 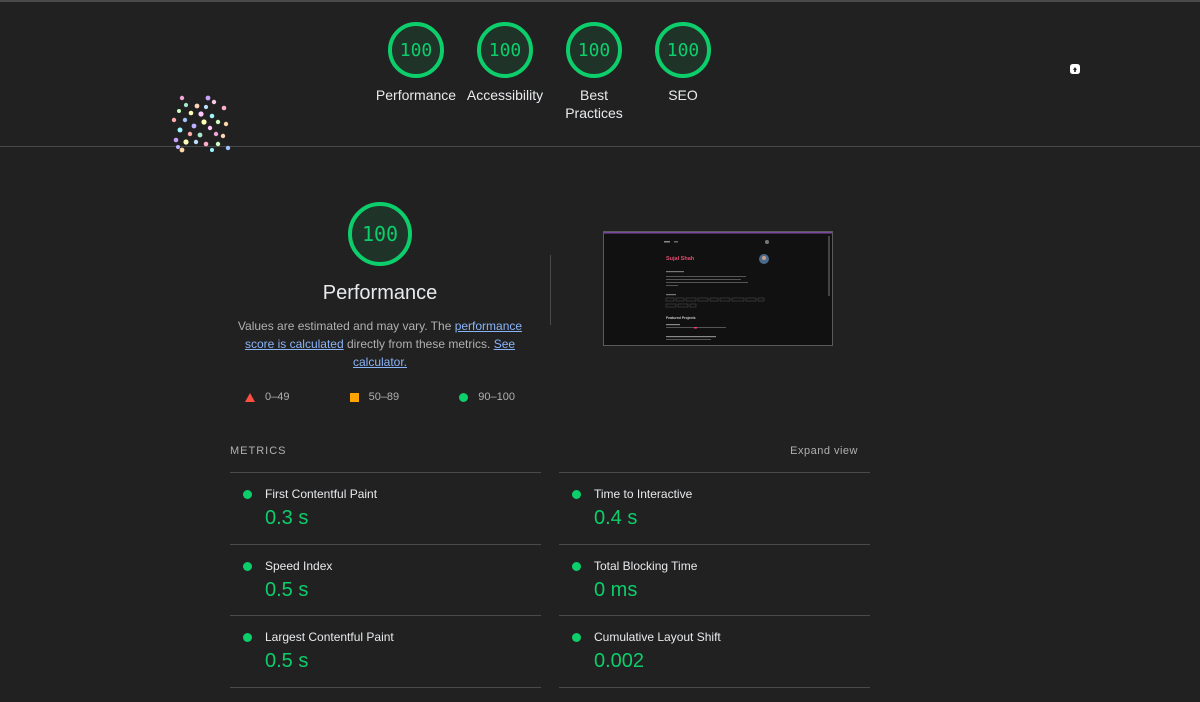 What do you see at coordinates (681, 318) in the screenshot?
I see `screenshot-section: Featured Projects` at bounding box center [681, 318].